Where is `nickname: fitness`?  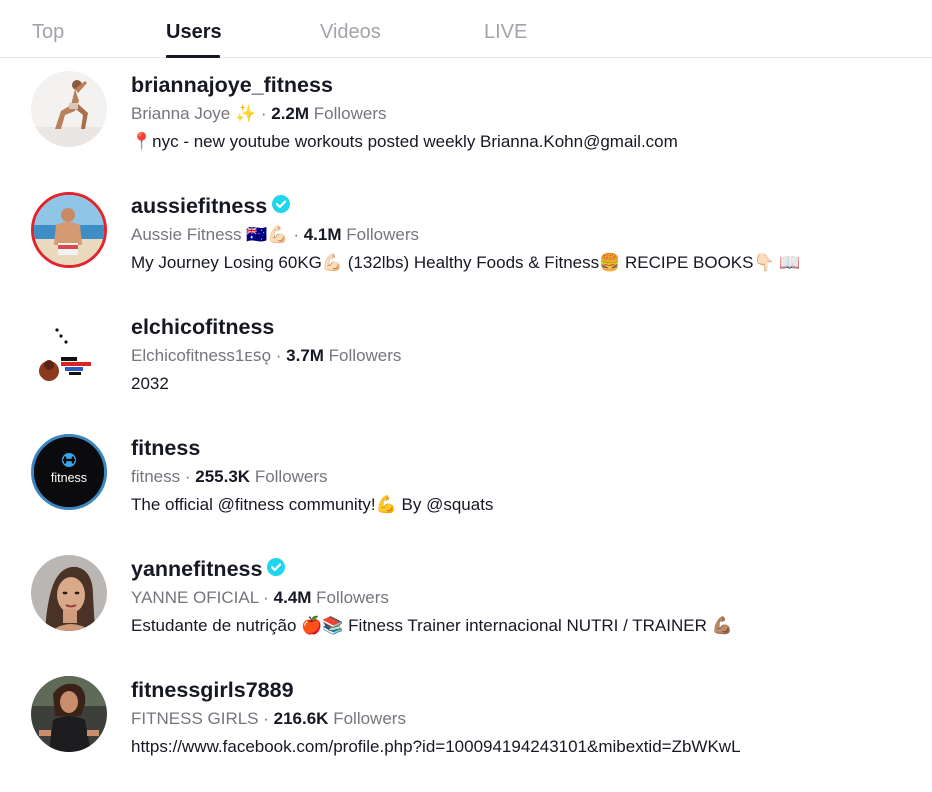
nickname: fitness is located at coordinates (156, 476).